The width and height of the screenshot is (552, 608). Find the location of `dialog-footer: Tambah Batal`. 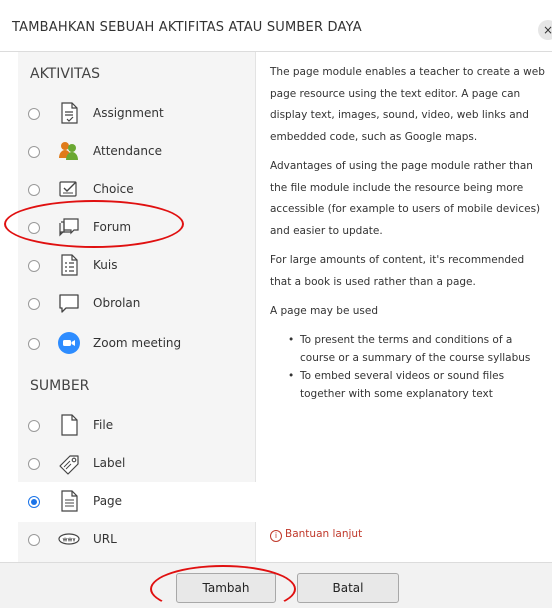

dialog-footer: Tambah Batal is located at coordinates (276, 585).